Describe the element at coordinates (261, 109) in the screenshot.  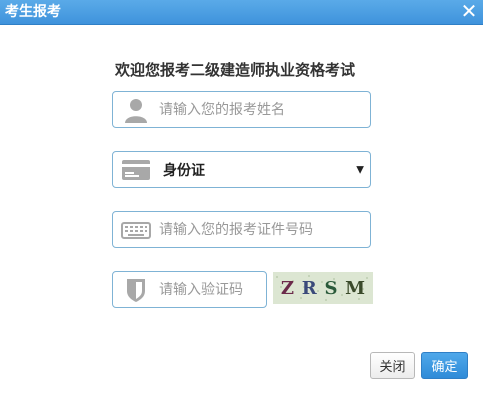
I see `name-input` at that location.